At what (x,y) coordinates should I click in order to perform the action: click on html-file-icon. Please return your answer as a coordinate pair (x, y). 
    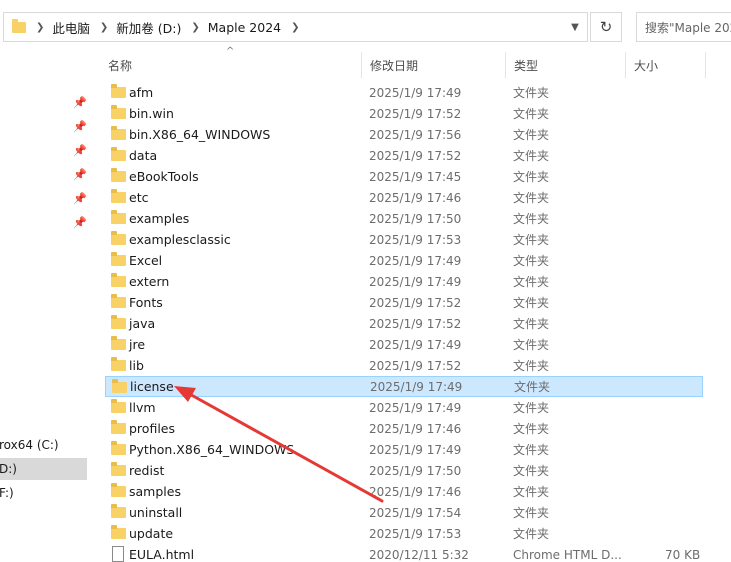
    Looking at the image, I should click on (118, 554).